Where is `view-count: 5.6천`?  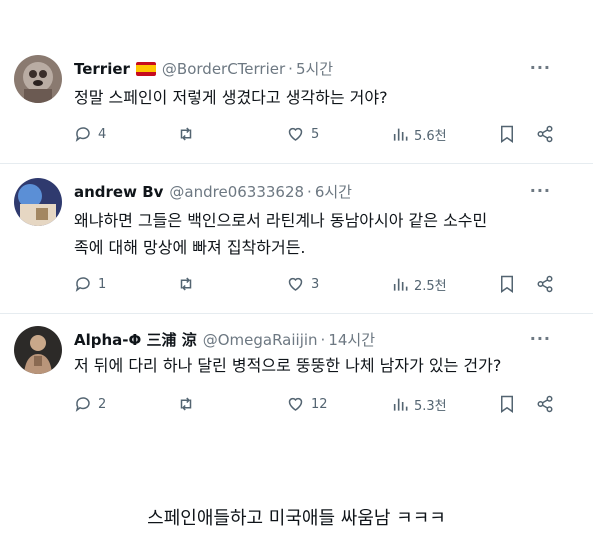
view-count: 5.6천 is located at coordinates (430, 136).